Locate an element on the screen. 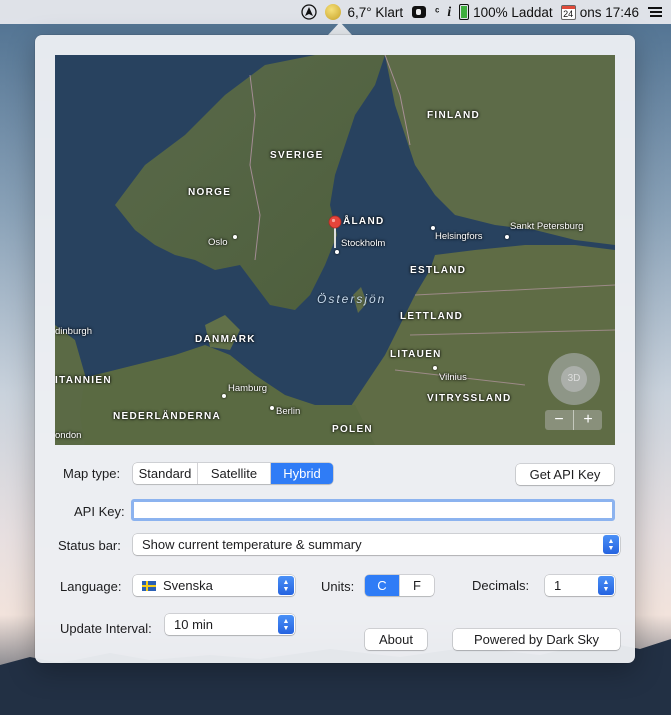 This screenshot has height=715, width=671. weather-temp: 6,7° Klart is located at coordinates (375, 12).